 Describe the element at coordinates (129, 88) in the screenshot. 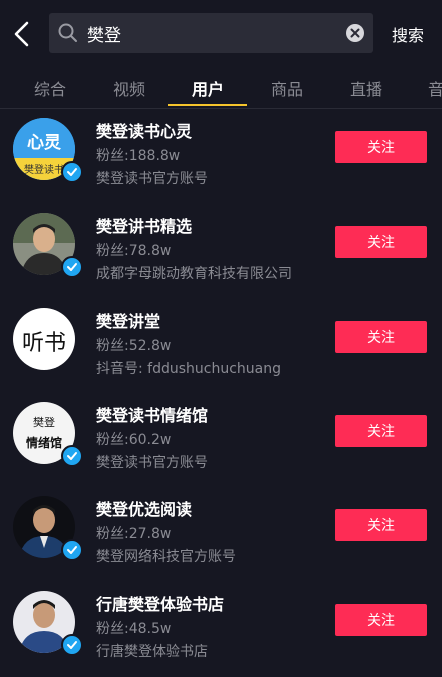

I see `tab-video: 视频` at that location.